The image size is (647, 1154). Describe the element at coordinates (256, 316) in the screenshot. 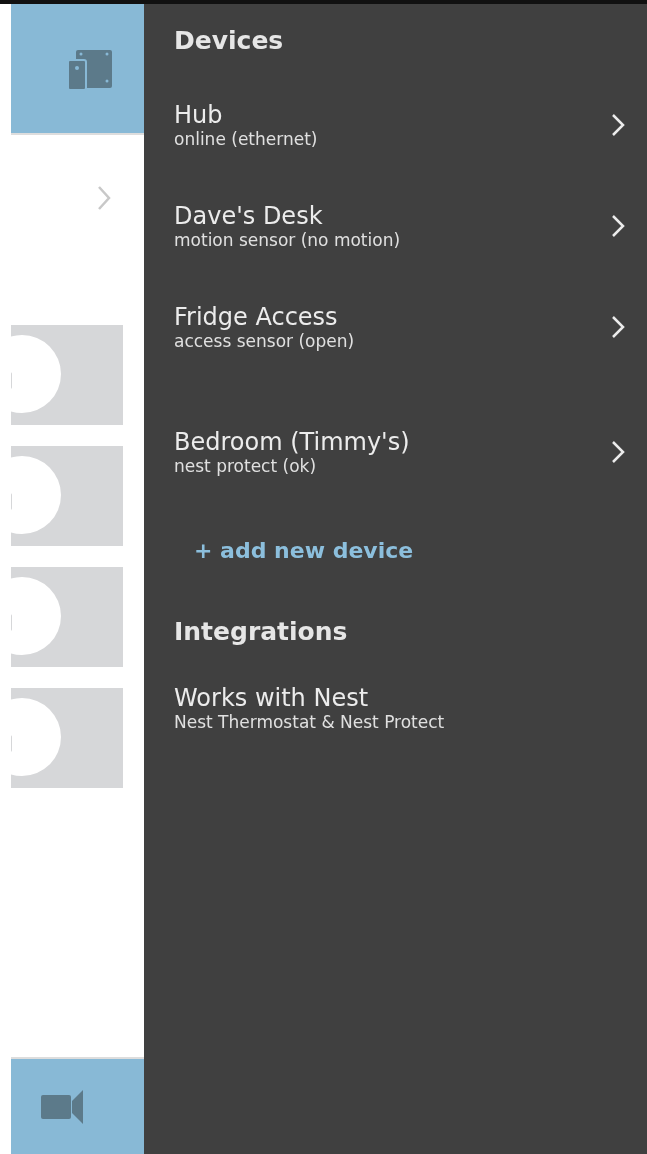

I see `device-name: Fridge Access` at that location.